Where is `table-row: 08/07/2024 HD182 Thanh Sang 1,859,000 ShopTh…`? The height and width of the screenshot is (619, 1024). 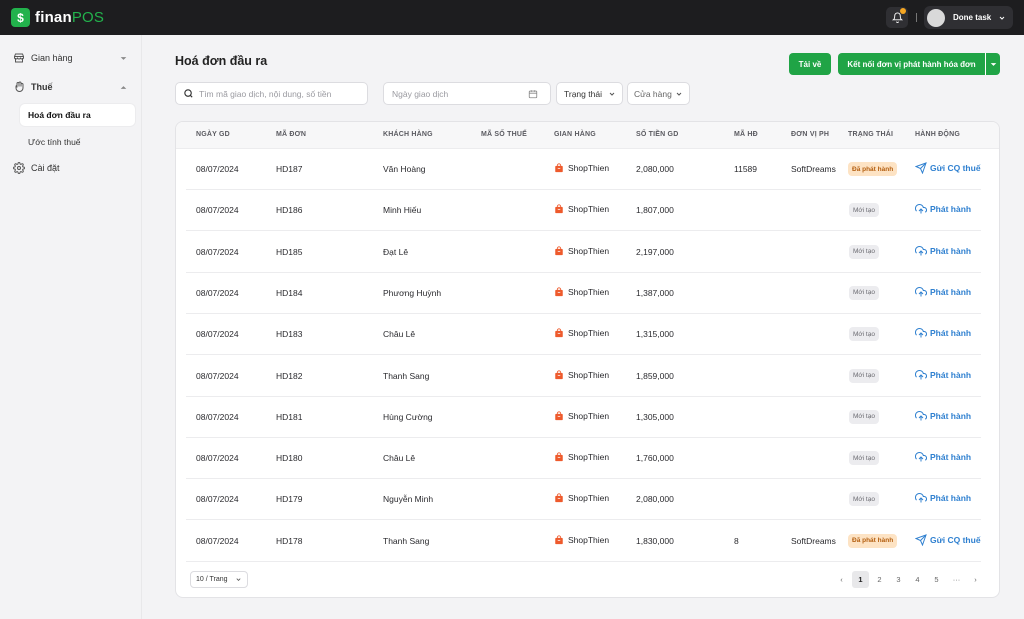 table-row: 08/07/2024 HD182 Thanh Sang 1,859,000 ShopTh… is located at coordinates (587, 376).